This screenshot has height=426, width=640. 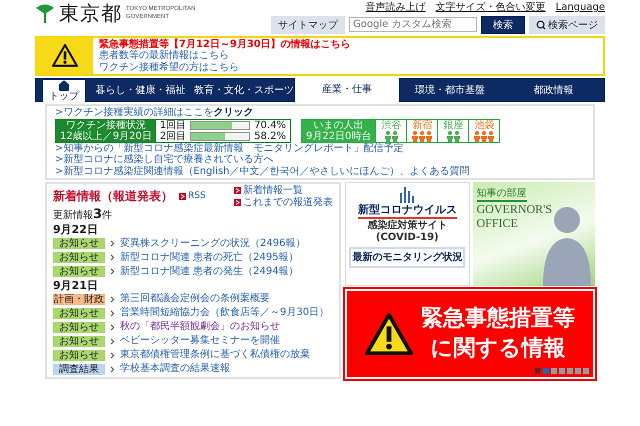 What do you see at coordinates (209, 272) in the screenshot?
I see `news-link: 新型コロナ関連 患者の発生（2494報）` at bounding box center [209, 272].